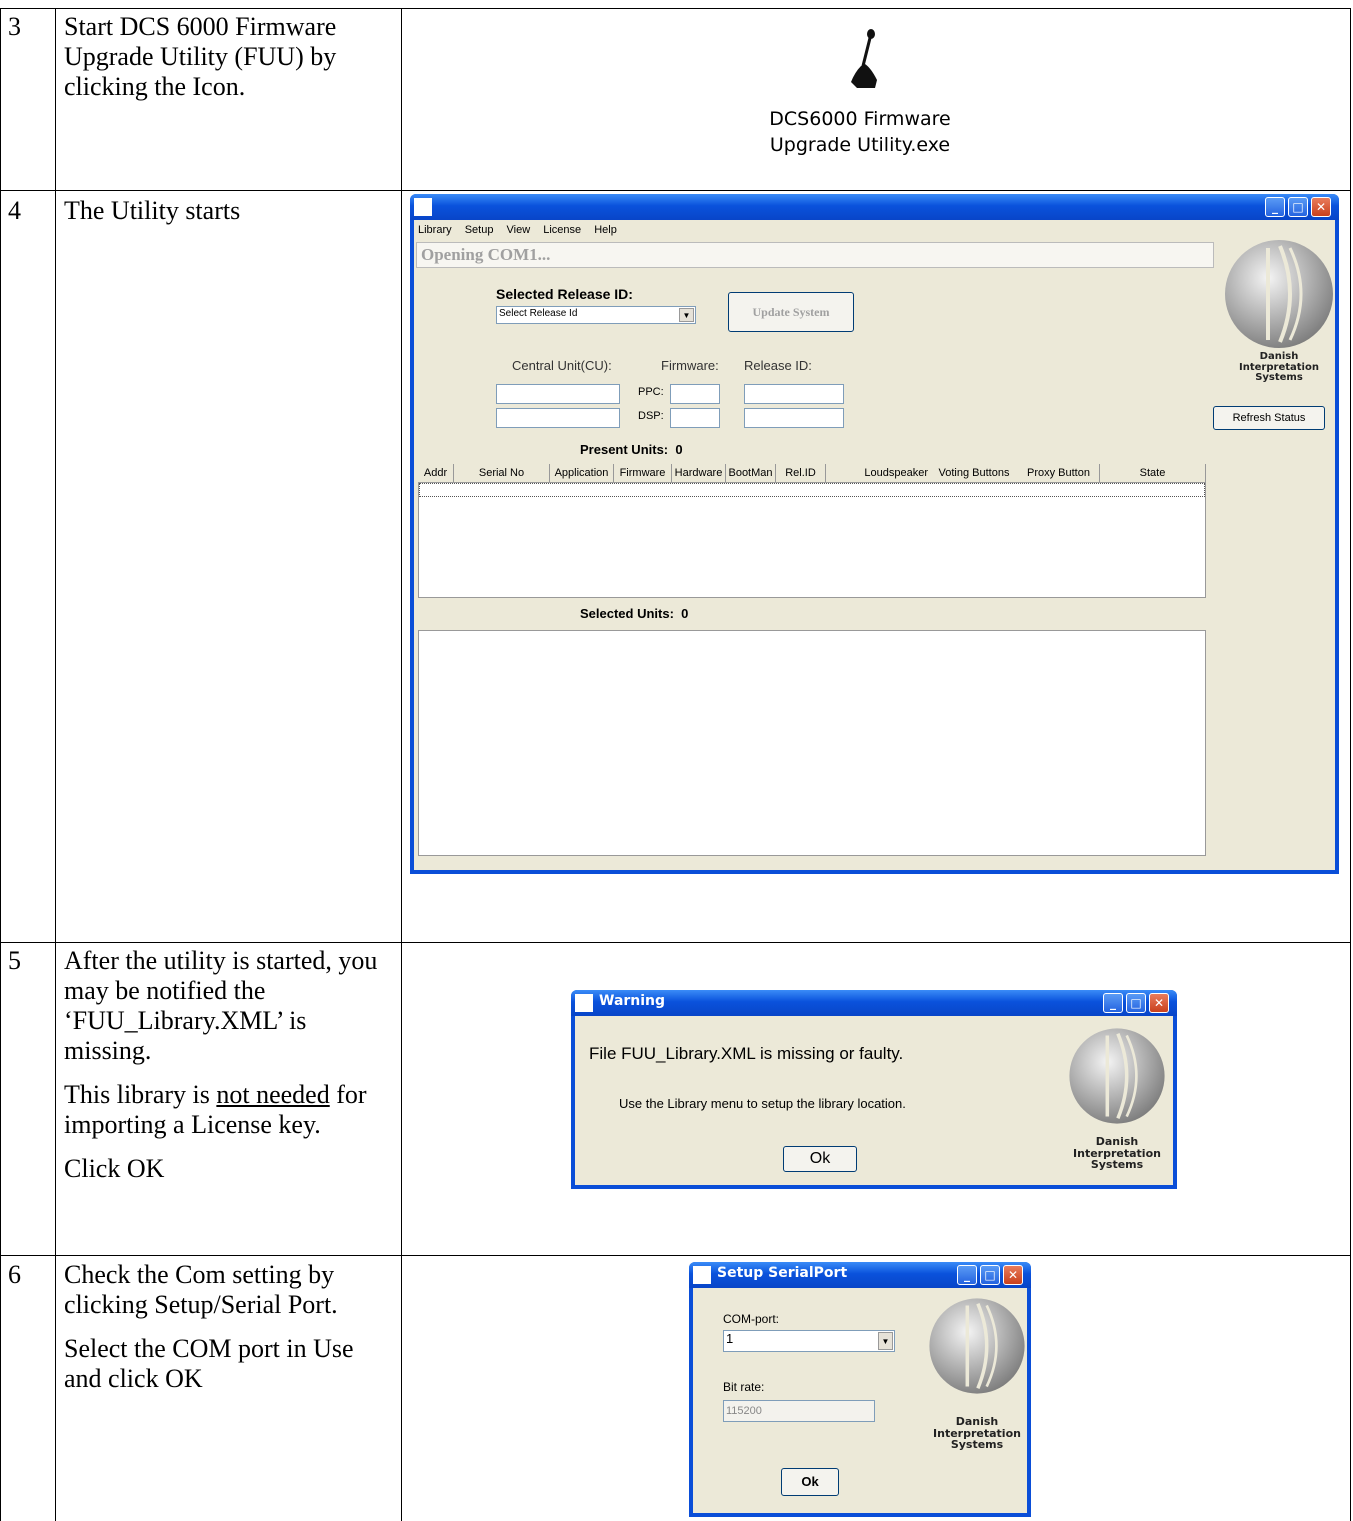  Describe the element at coordinates (812, 743) in the screenshot. I see `selected-units-list` at that location.